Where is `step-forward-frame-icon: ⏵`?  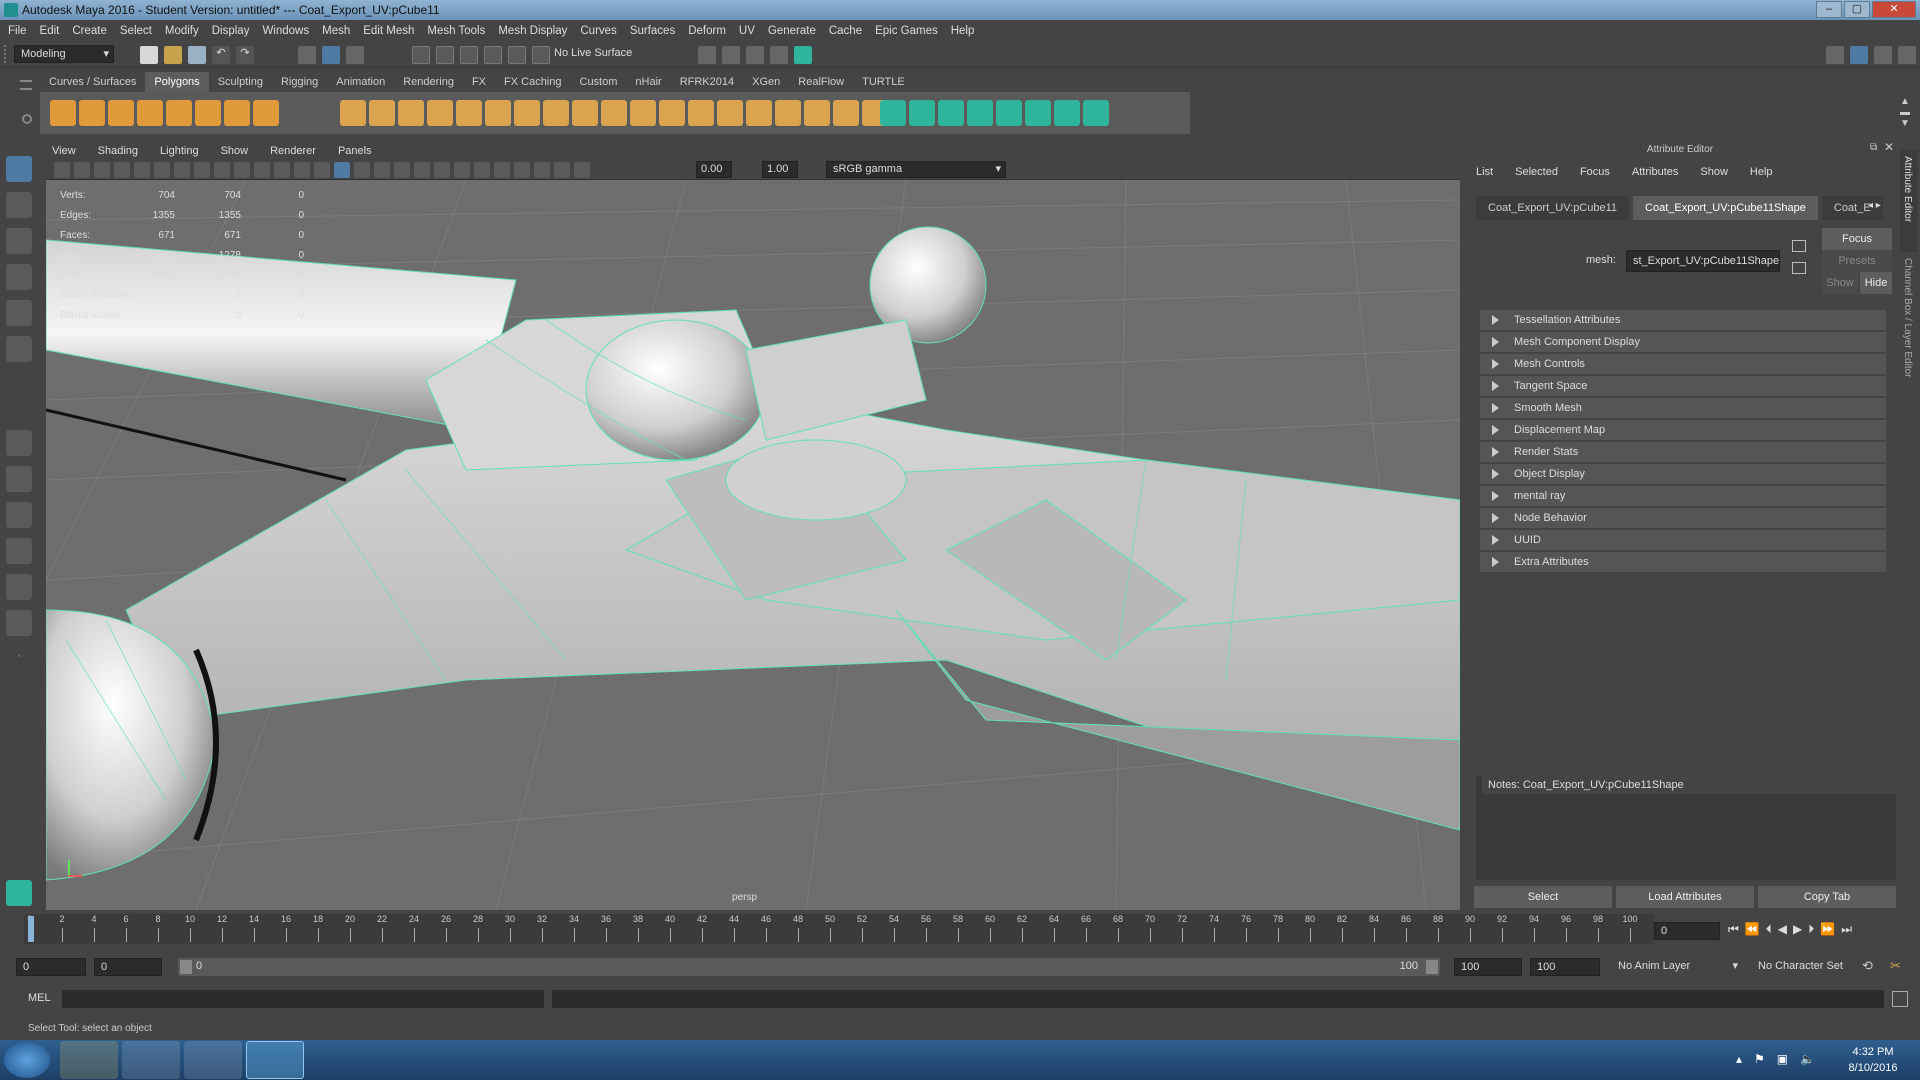 step-forward-frame-icon: ⏵ is located at coordinates (1811, 929).